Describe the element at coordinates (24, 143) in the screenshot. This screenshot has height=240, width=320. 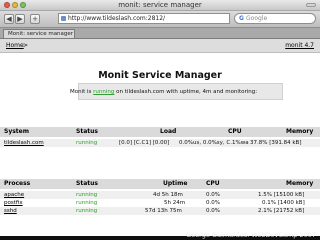
I see `system-name-link: tildeslash.com` at that location.